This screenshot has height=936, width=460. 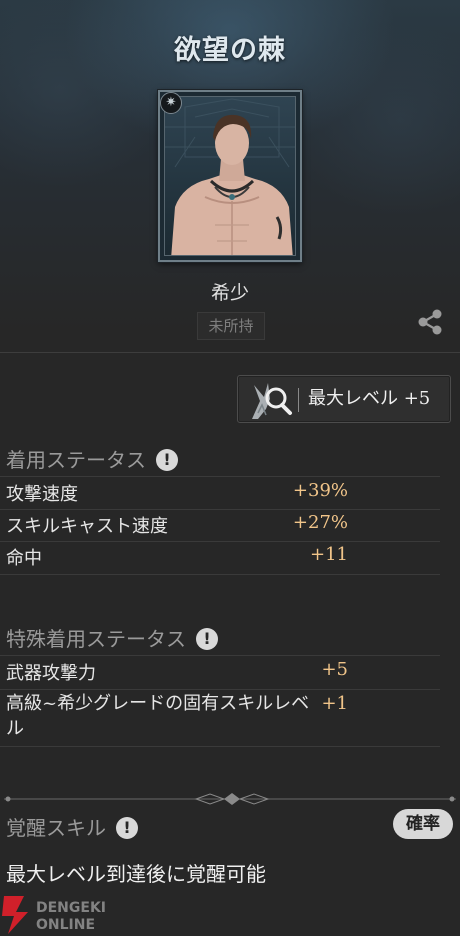 What do you see at coordinates (334, 669) in the screenshot?
I see `stat-value-weapon-attack: +5` at bounding box center [334, 669].